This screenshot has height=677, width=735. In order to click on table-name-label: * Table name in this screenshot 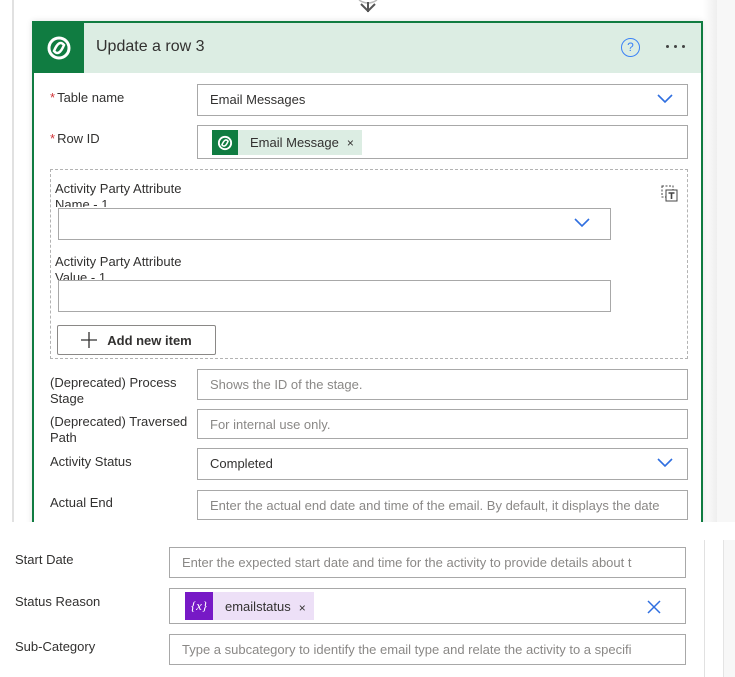, I will do `click(87, 97)`.